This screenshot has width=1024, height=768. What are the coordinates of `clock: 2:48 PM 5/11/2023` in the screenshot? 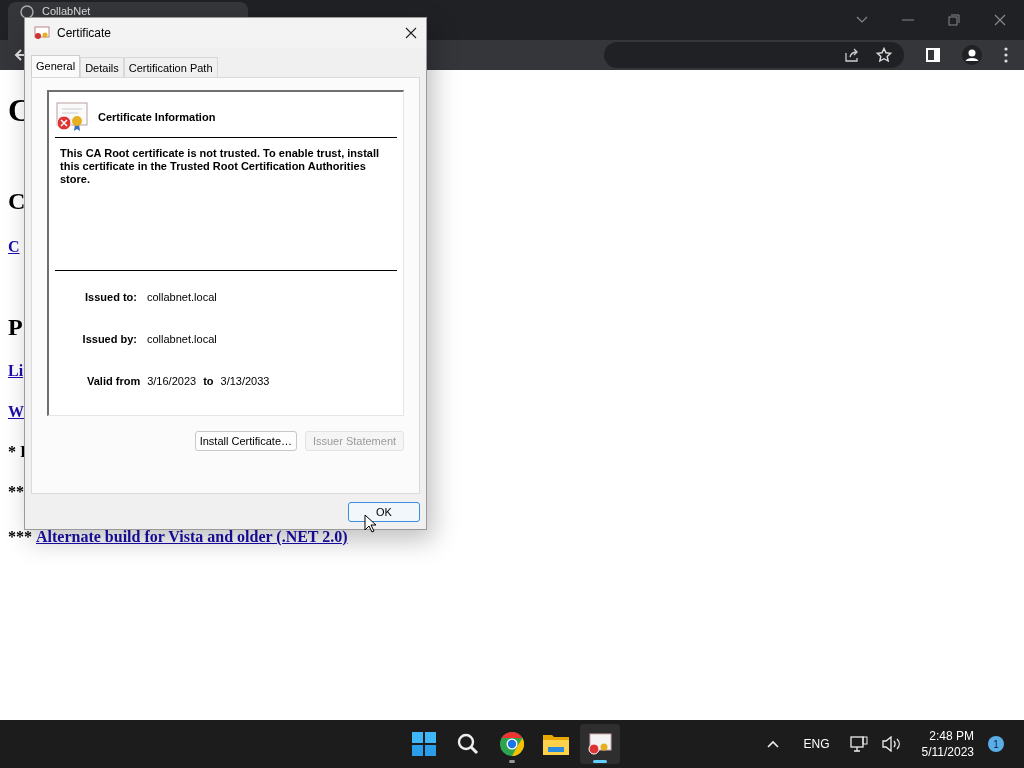 It's located at (947, 744).